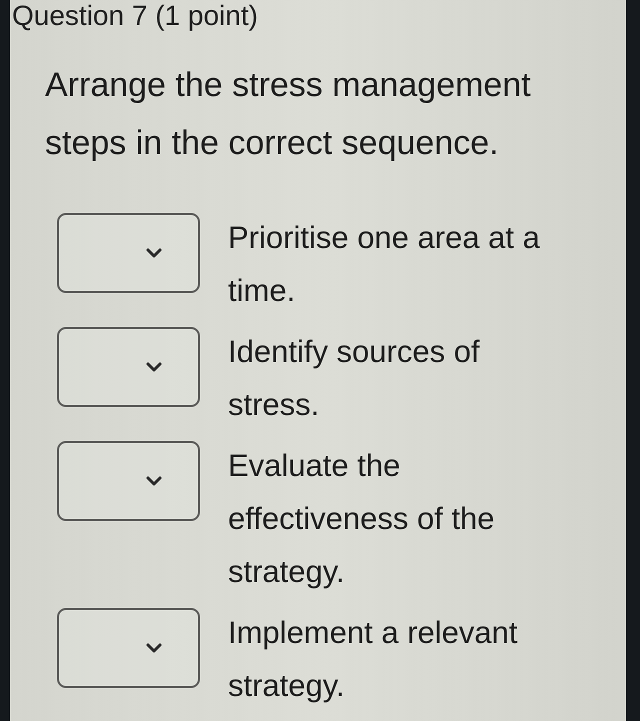  Describe the element at coordinates (135, 16) in the screenshot. I see `question-title: Question 7 (1 point)` at that location.